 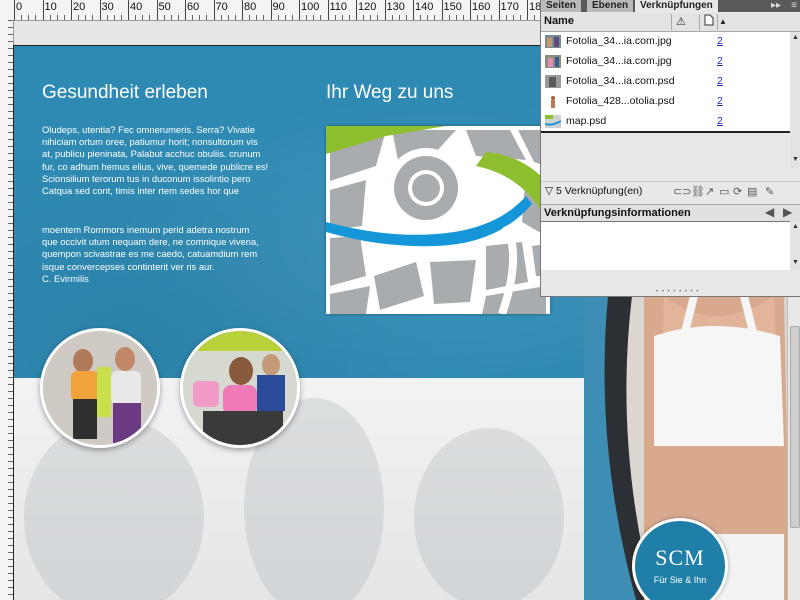 What do you see at coordinates (794, 6) in the screenshot?
I see `panel-menu-icon: ≡` at bounding box center [794, 6].